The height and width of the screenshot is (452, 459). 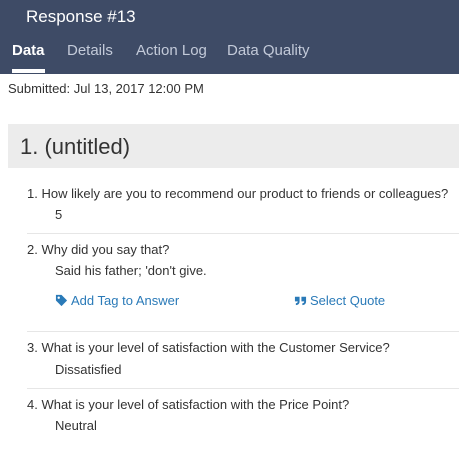 I want to click on response-title: Response #13, so click(x=81, y=16).